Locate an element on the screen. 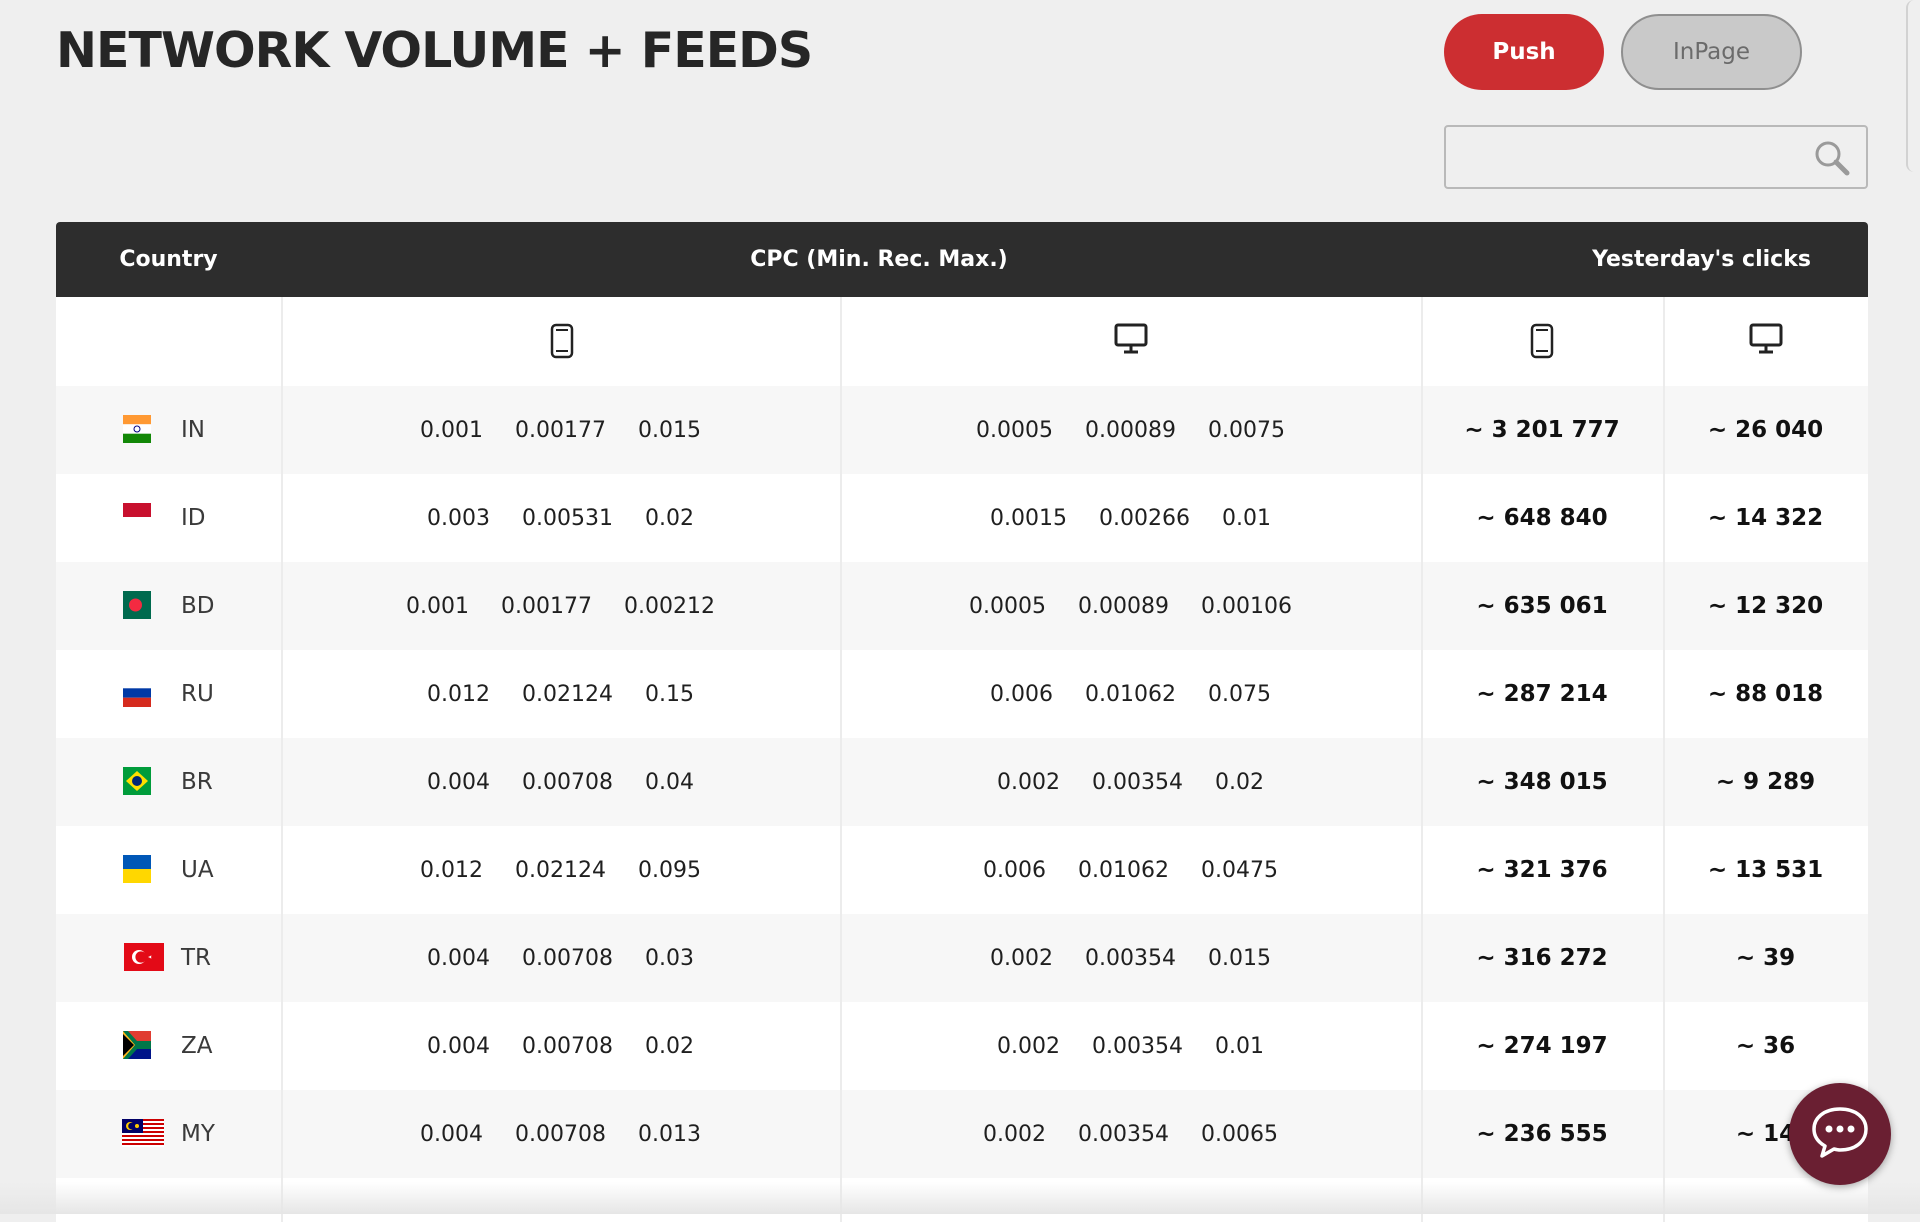 This screenshot has height=1222, width=1920. chat-button is located at coordinates (1840, 1134).